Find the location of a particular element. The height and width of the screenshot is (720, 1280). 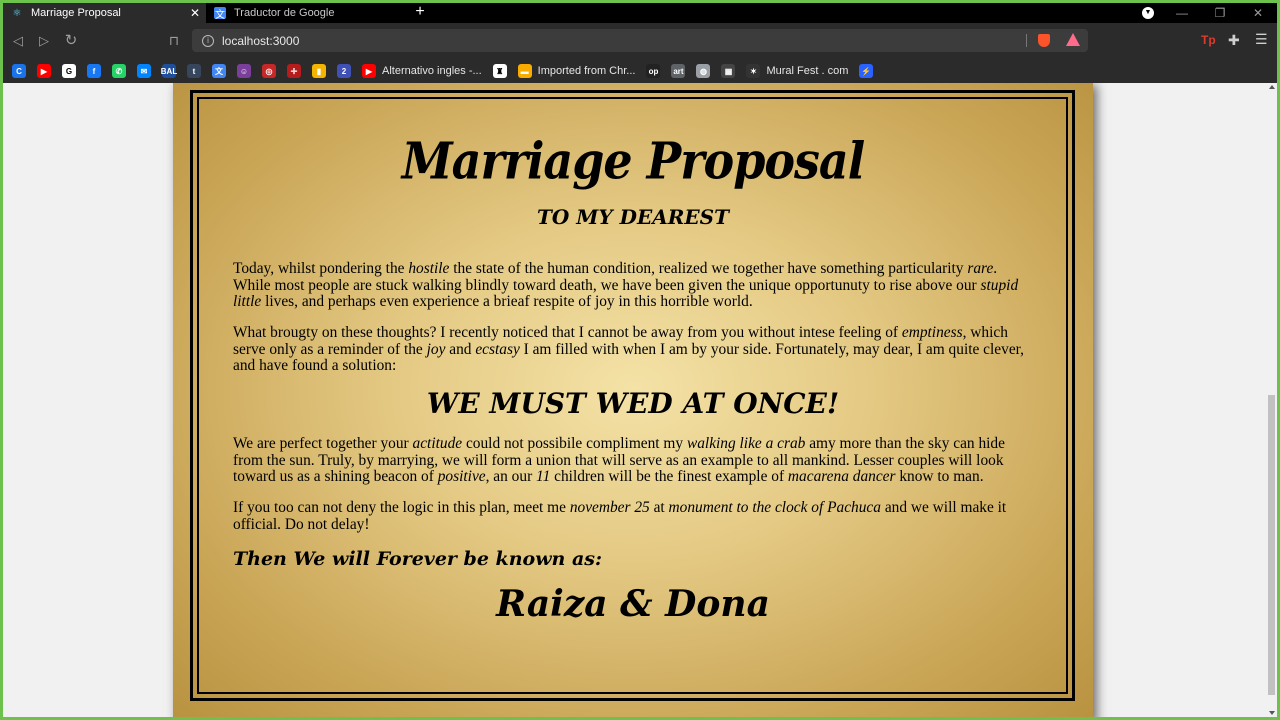

messenger-icon: ✉ is located at coordinates (144, 71).